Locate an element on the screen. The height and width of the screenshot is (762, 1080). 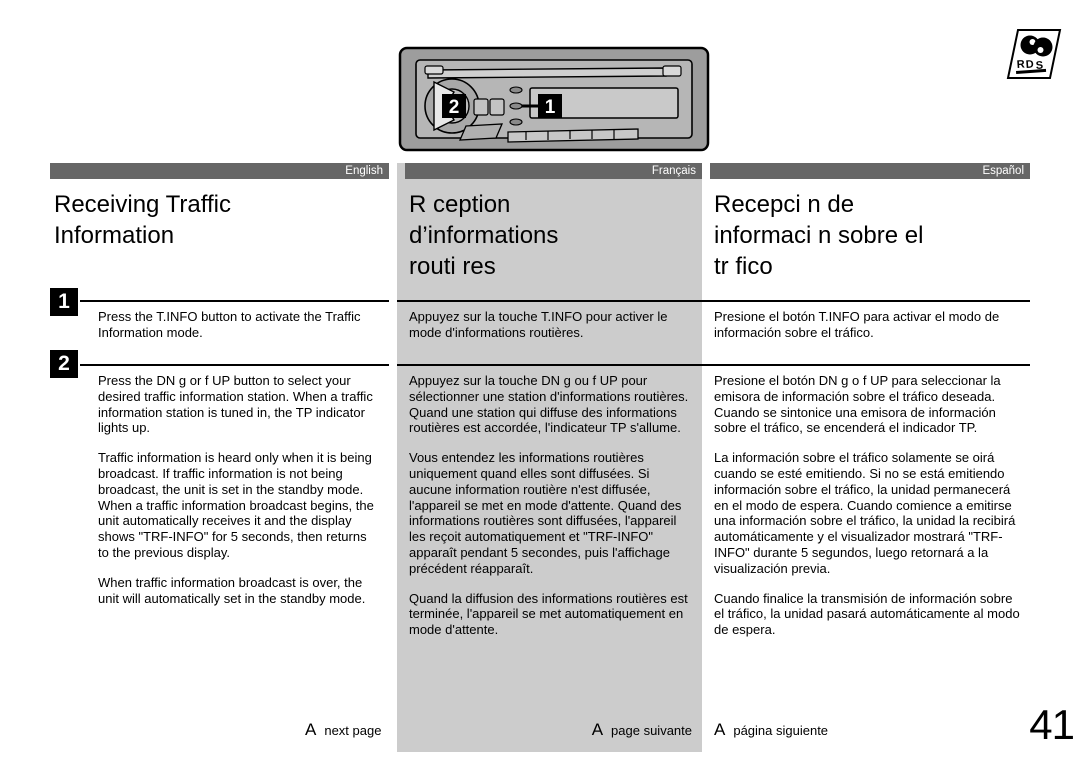
footer-label-english: next page is located at coordinates (353, 730).